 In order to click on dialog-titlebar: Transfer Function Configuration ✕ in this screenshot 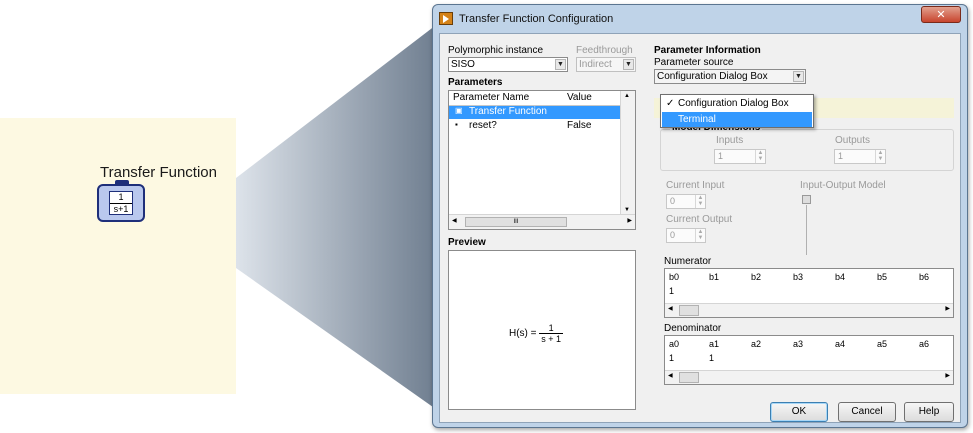, I will do `click(700, 19)`.